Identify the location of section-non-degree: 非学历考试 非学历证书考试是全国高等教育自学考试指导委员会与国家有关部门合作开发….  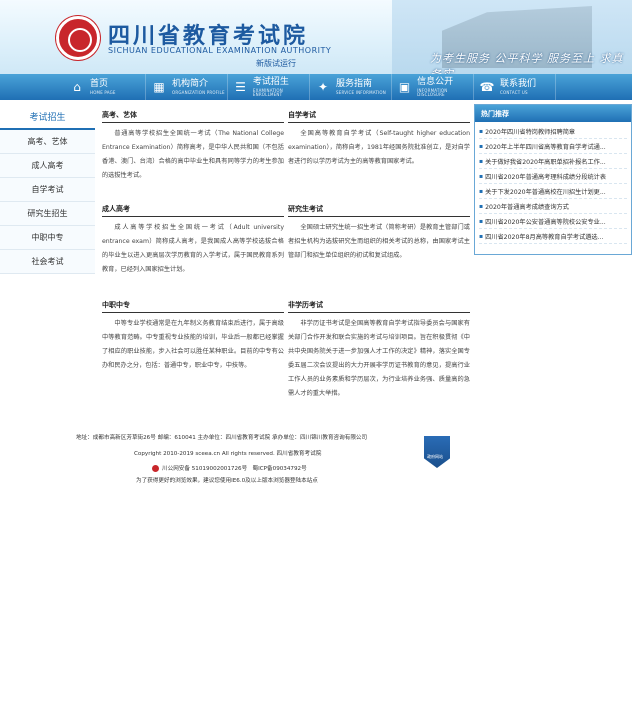
(379, 350).